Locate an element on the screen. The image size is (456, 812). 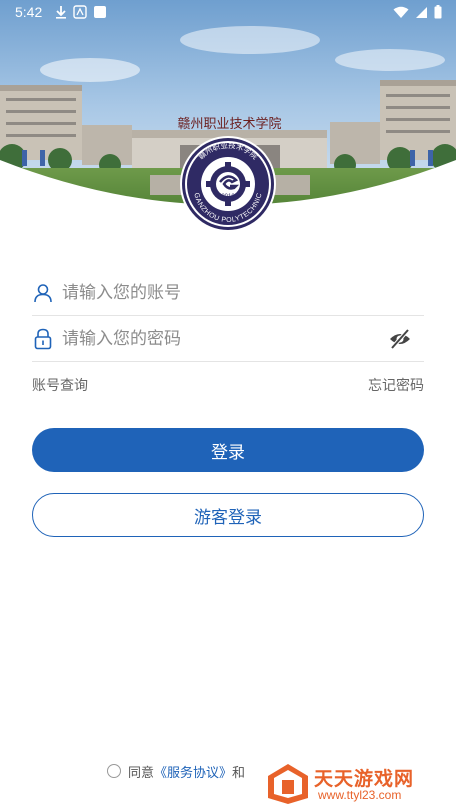
guest-login-button: 游客登录 is located at coordinates (228, 515).